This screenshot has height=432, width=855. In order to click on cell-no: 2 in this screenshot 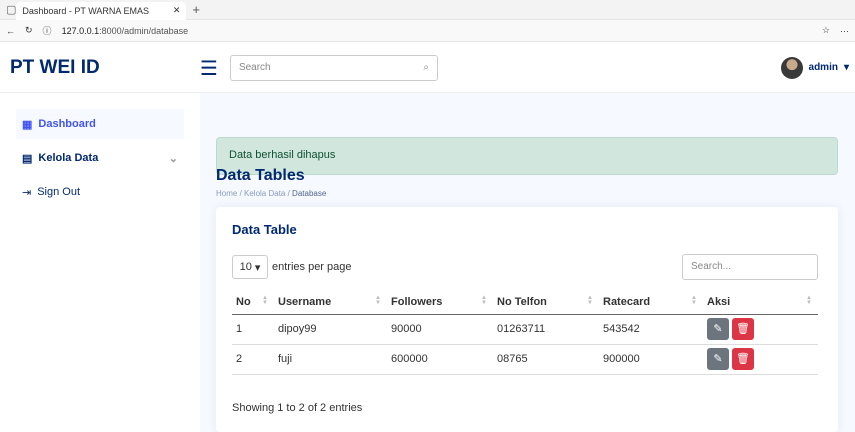, I will do `click(253, 359)`.